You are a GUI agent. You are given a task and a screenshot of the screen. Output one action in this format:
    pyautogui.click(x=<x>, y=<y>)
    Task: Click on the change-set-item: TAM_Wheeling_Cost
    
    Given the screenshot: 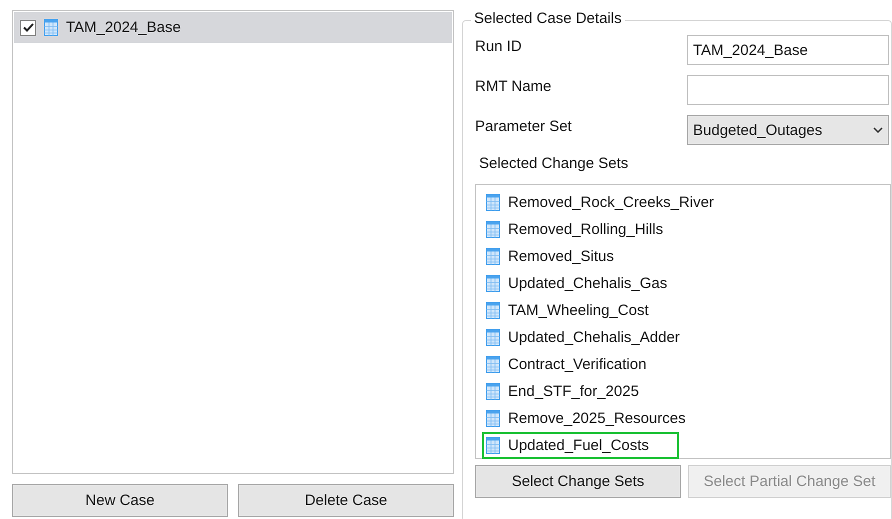 What is the action you would take?
    pyautogui.click(x=580, y=310)
    